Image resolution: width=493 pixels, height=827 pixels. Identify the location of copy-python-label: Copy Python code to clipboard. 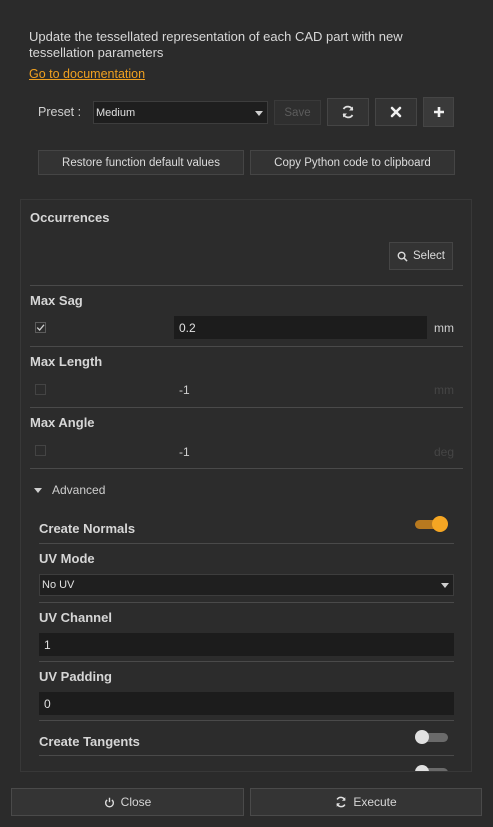
(352, 162).